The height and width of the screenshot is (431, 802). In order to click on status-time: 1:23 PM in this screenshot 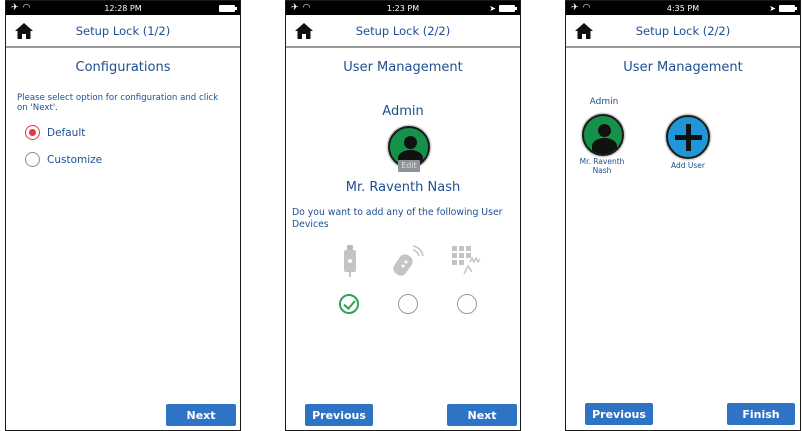, I will do `click(403, 8)`.